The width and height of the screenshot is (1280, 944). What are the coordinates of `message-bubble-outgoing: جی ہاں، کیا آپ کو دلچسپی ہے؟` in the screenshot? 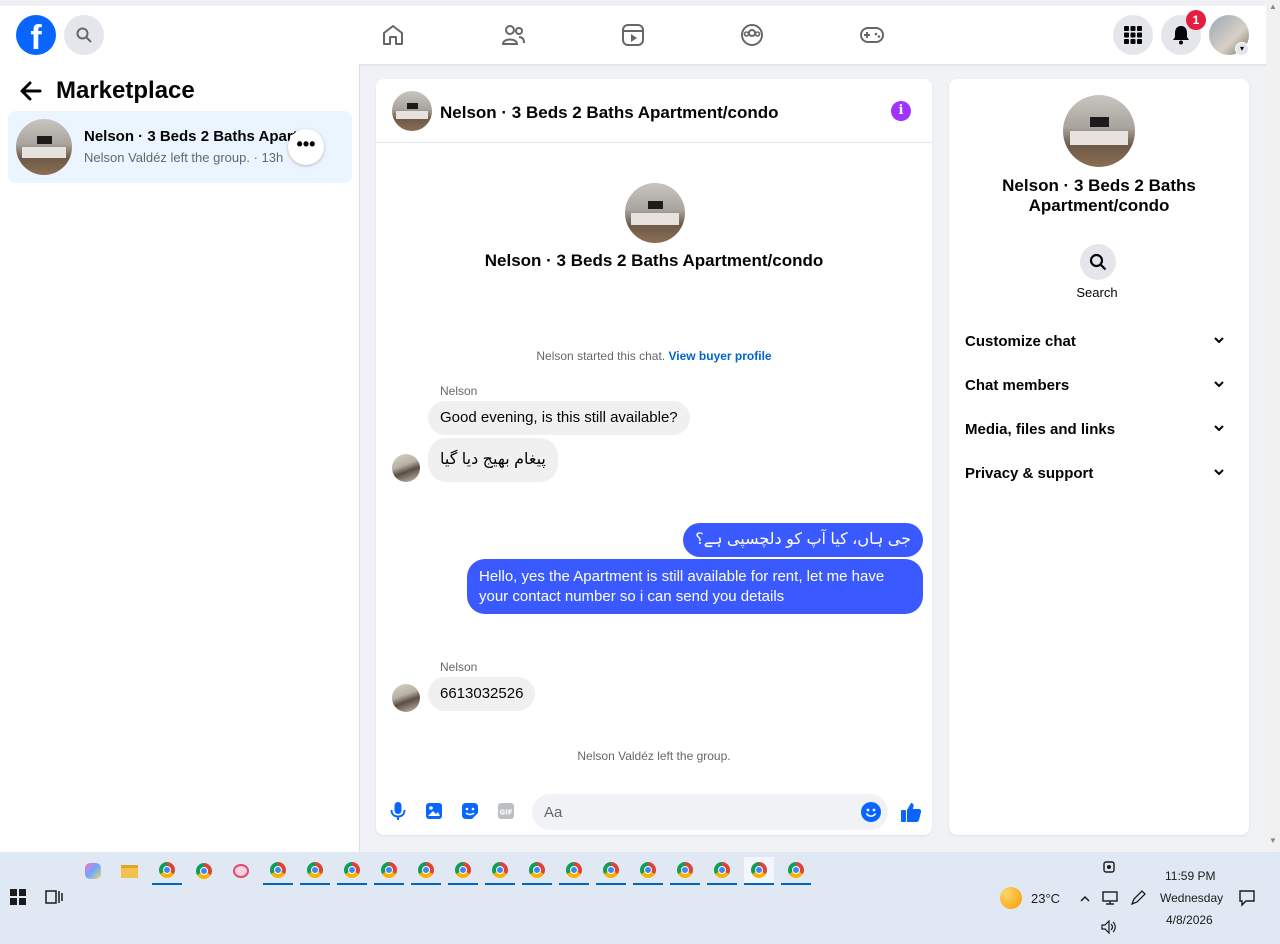 It's located at (803, 540).